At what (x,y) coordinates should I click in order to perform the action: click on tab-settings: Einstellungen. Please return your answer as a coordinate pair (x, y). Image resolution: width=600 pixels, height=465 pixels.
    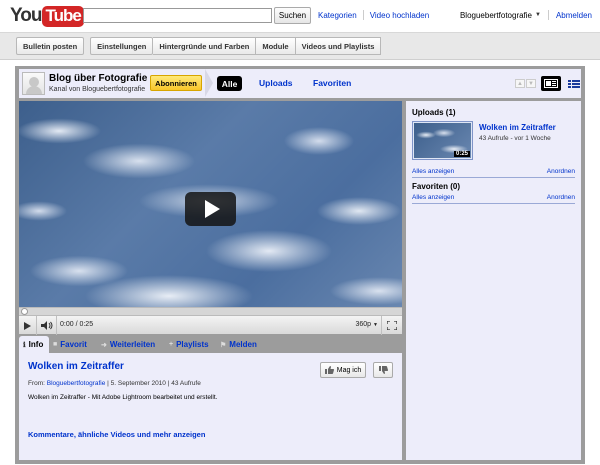
    Looking at the image, I should click on (122, 46).